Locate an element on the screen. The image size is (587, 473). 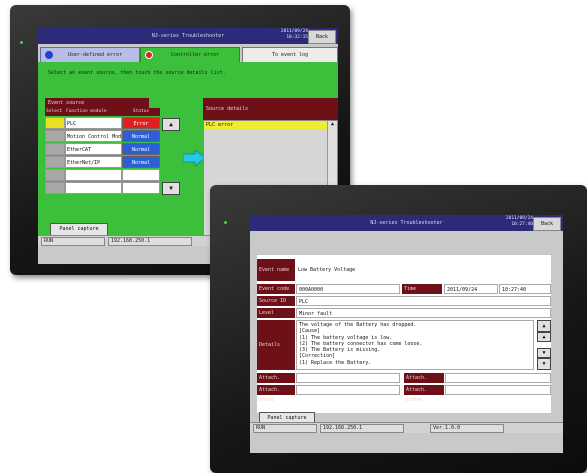
datetime: 2011/09/24 10:27:40 is located at coordinates (519, 222).